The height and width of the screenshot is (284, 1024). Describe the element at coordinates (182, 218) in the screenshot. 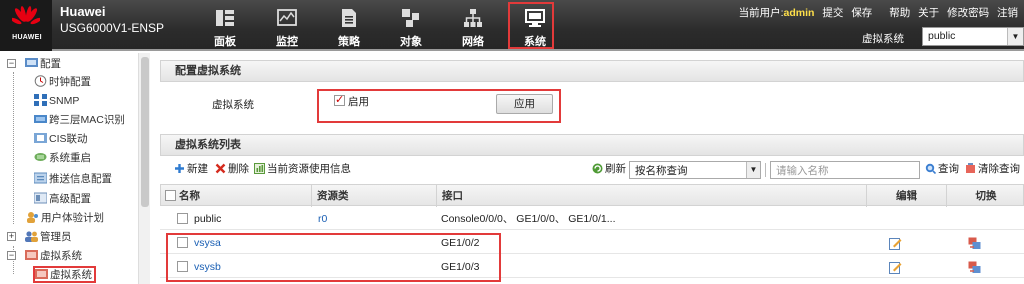

I see `row-checkbox` at that location.